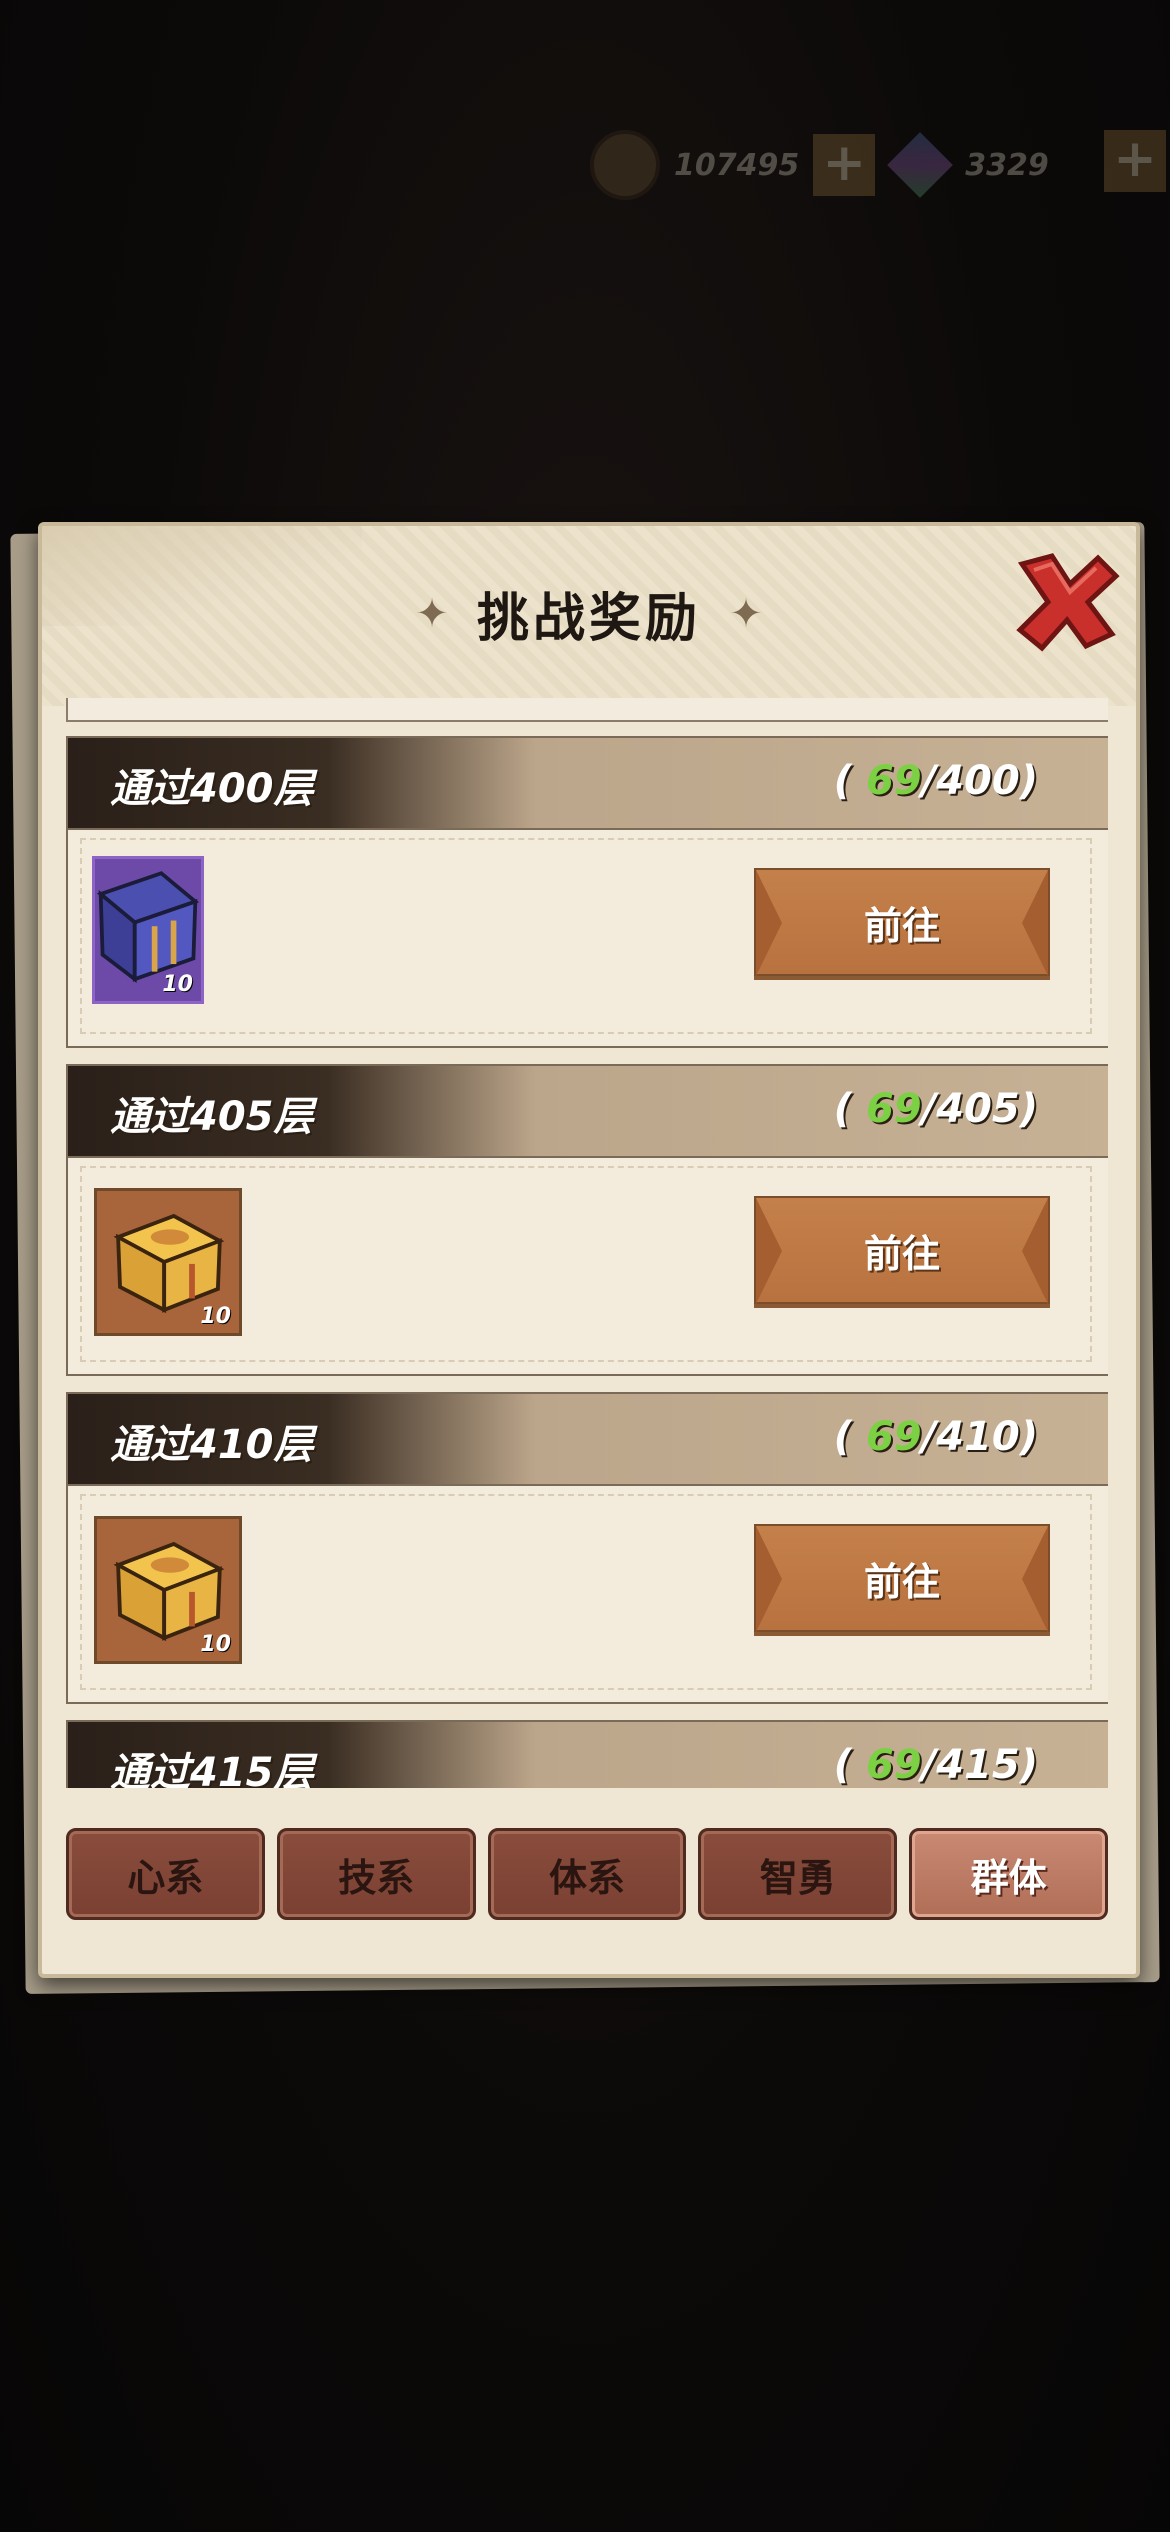 This screenshot has width=1170, height=2532. I want to click on add-coins-button: +, so click(844, 165).